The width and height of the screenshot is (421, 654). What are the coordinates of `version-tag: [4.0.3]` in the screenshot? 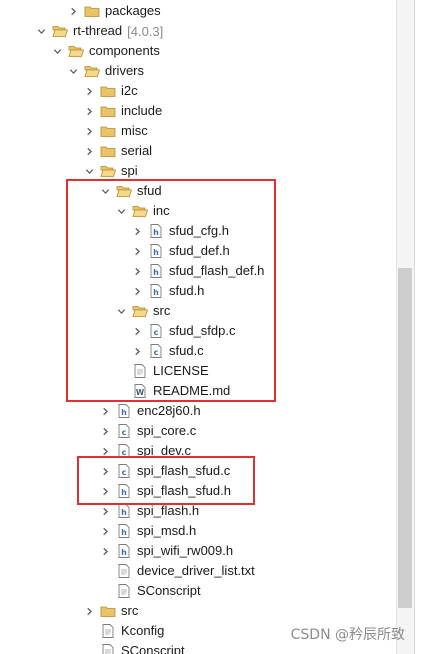 It's located at (145, 31).